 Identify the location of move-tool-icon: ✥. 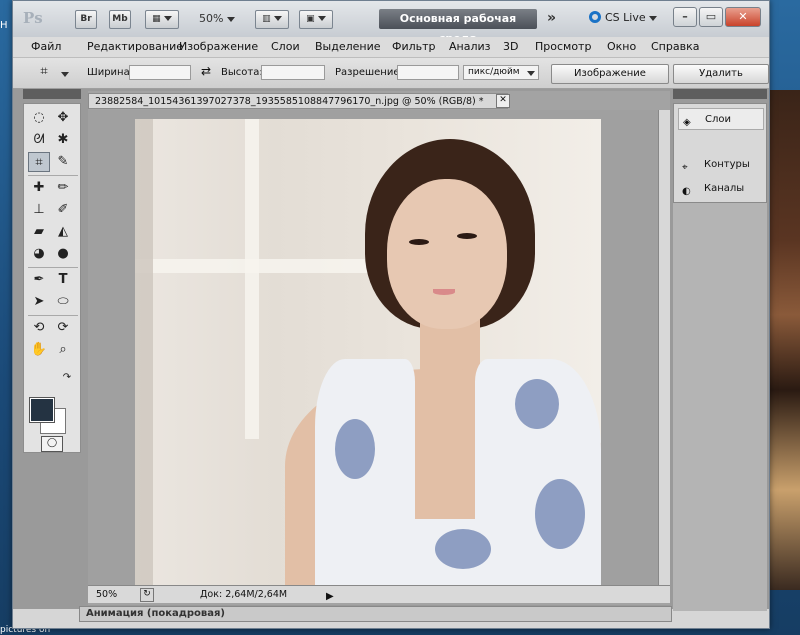
(63, 118).